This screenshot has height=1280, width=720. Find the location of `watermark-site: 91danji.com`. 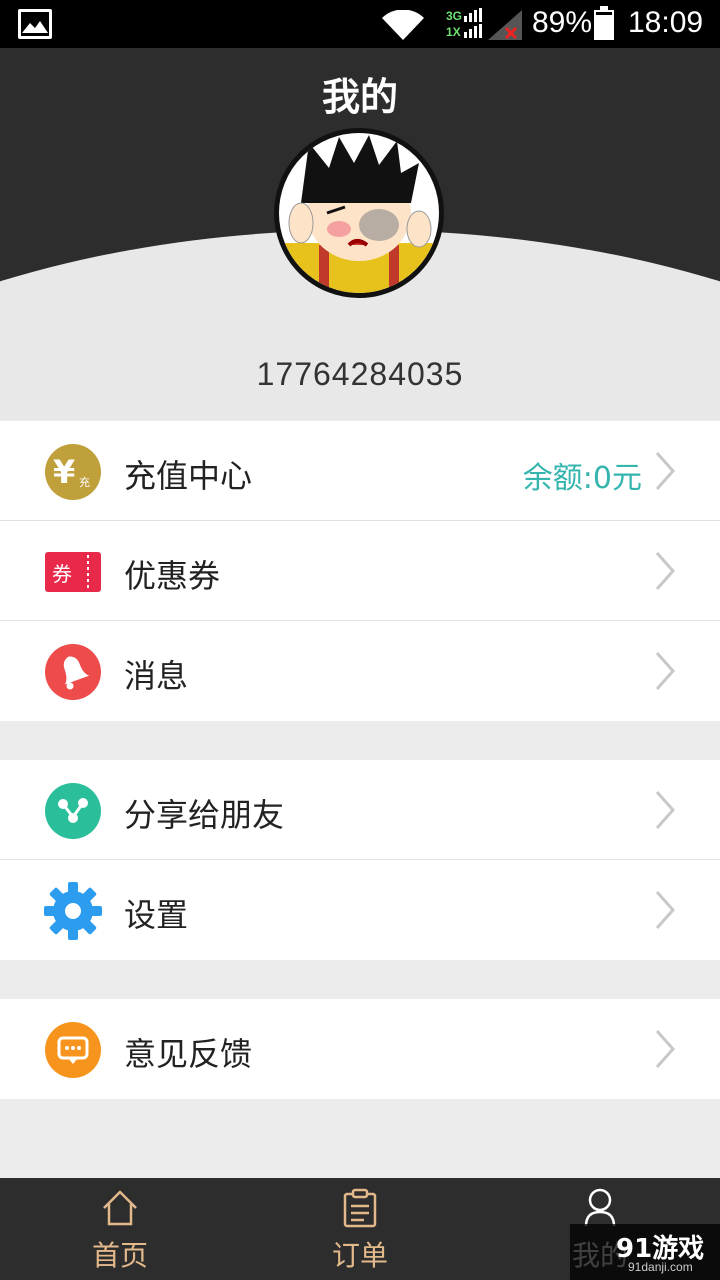

watermark-site: 91danji.com is located at coordinates (660, 1267).